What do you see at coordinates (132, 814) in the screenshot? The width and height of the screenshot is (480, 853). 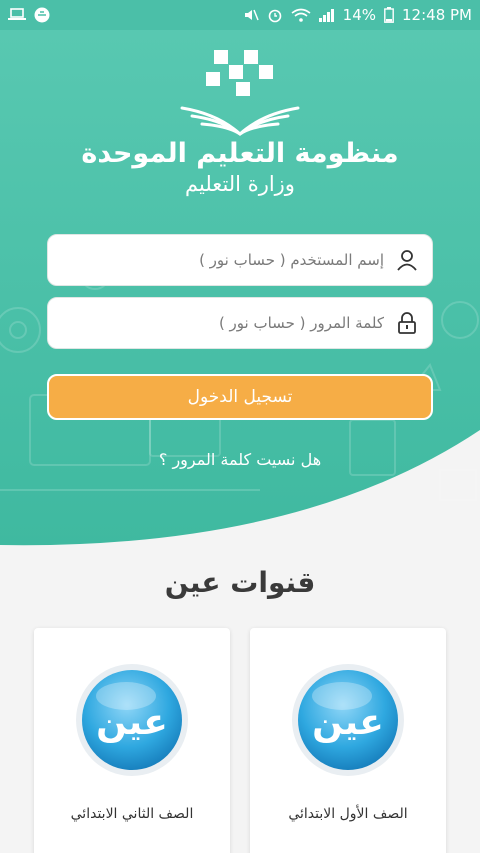 I see `channel-label: الصف الثاني الابتدائي` at bounding box center [132, 814].